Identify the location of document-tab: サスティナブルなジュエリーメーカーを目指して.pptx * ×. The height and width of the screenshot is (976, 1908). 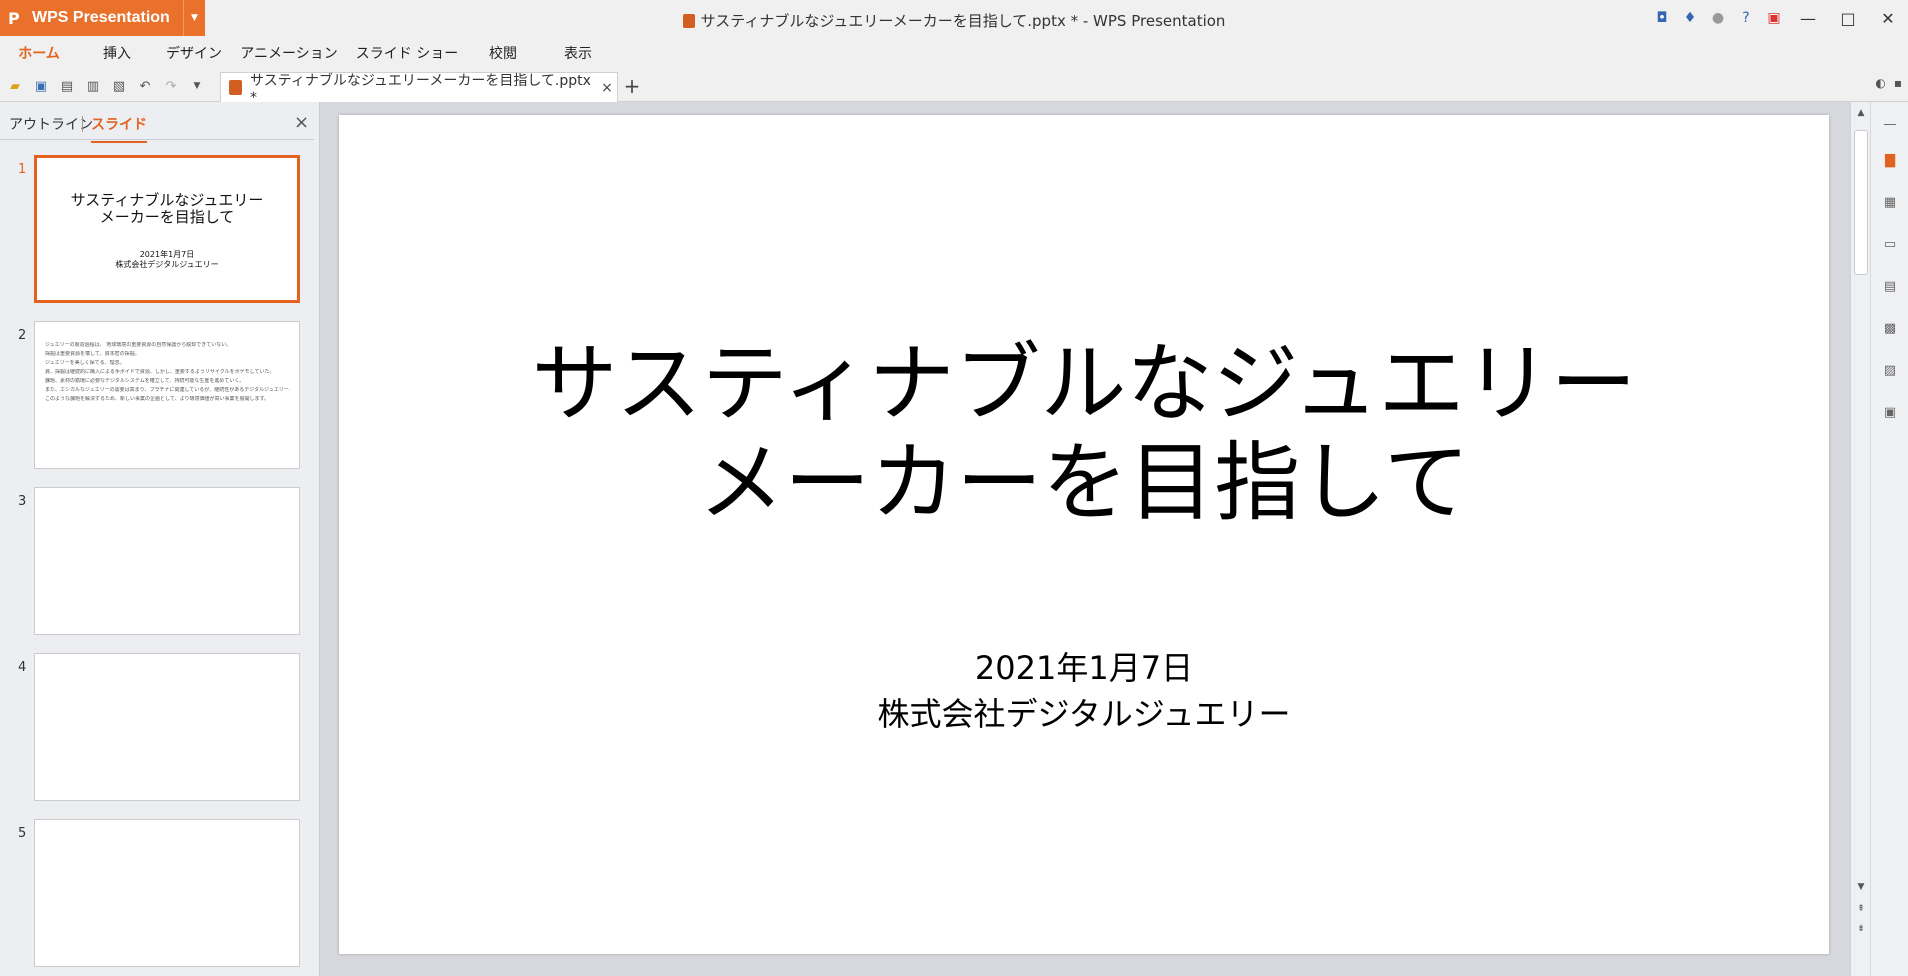
(419, 89).